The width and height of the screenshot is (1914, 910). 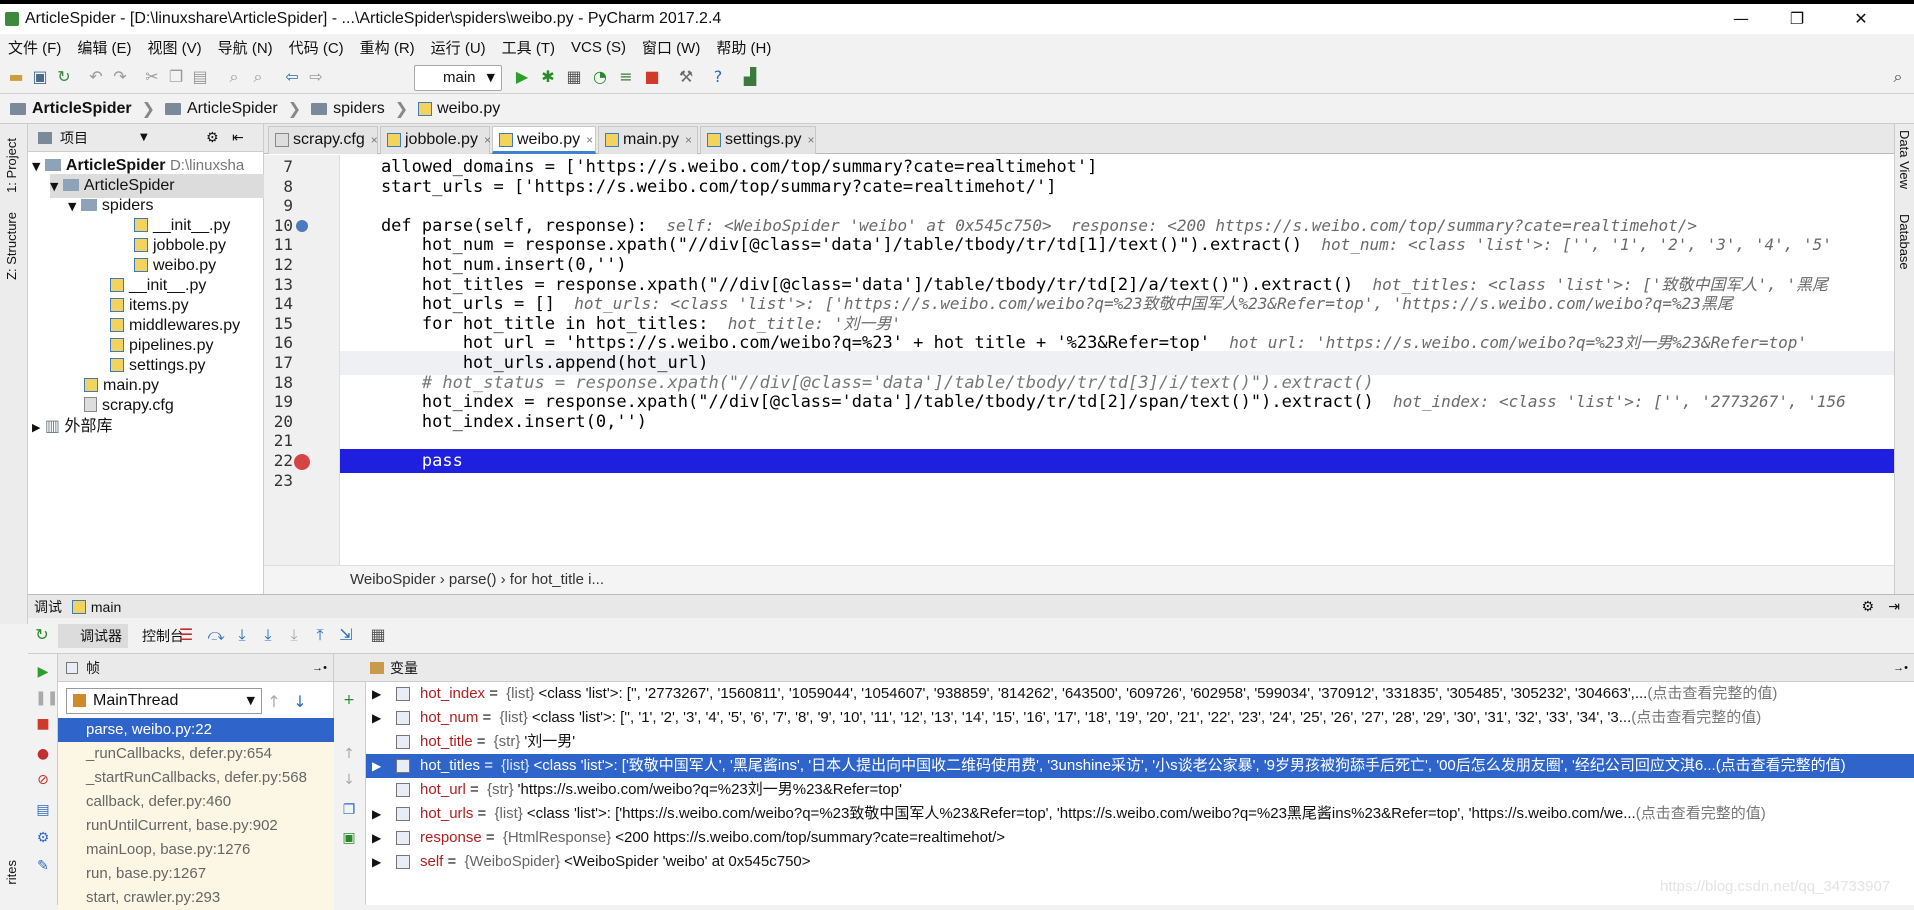 What do you see at coordinates (106, 607) in the screenshot?
I see `debug-config-name: main` at bounding box center [106, 607].